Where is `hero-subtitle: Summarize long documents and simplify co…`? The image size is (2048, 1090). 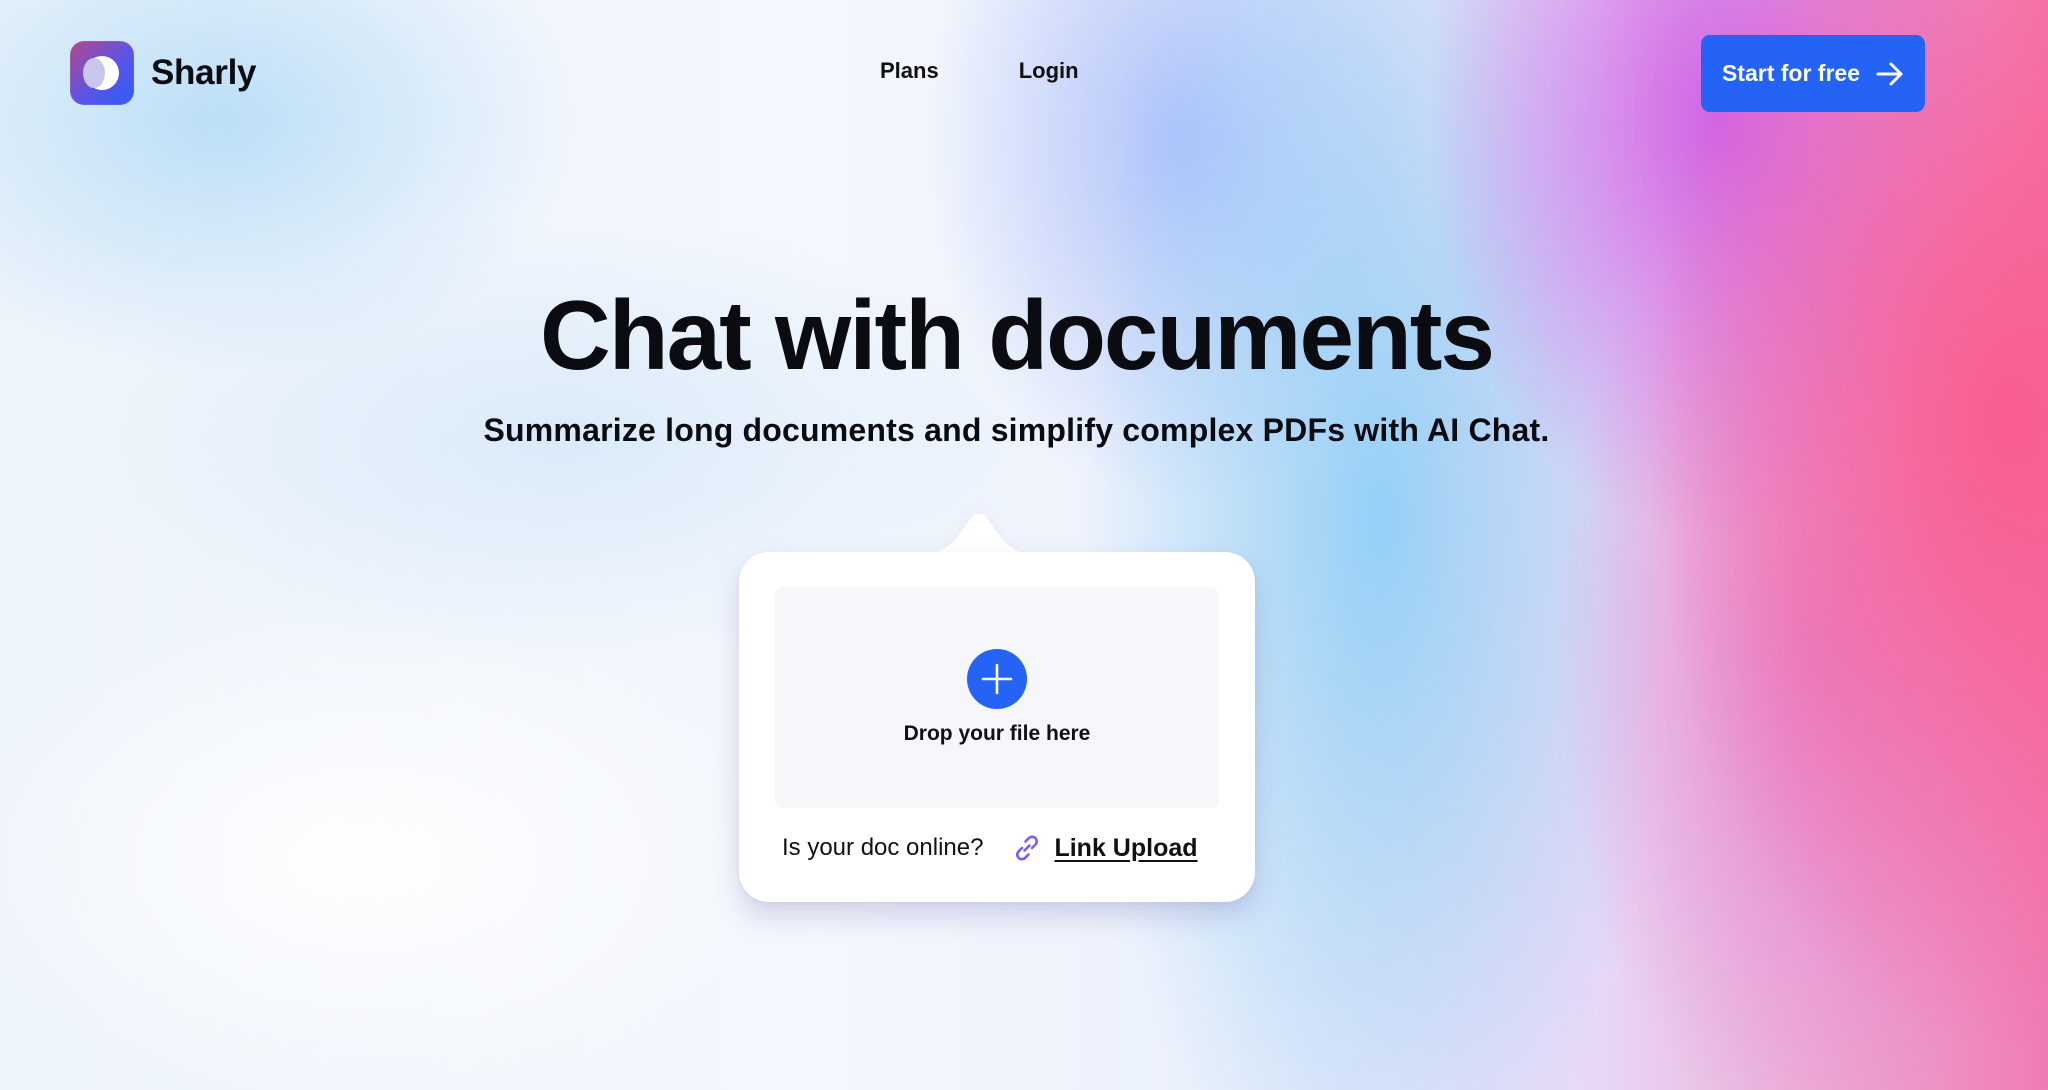 hero-subtitle: Summarize long documents and simplify co… is located at coordinates (1016, 430).